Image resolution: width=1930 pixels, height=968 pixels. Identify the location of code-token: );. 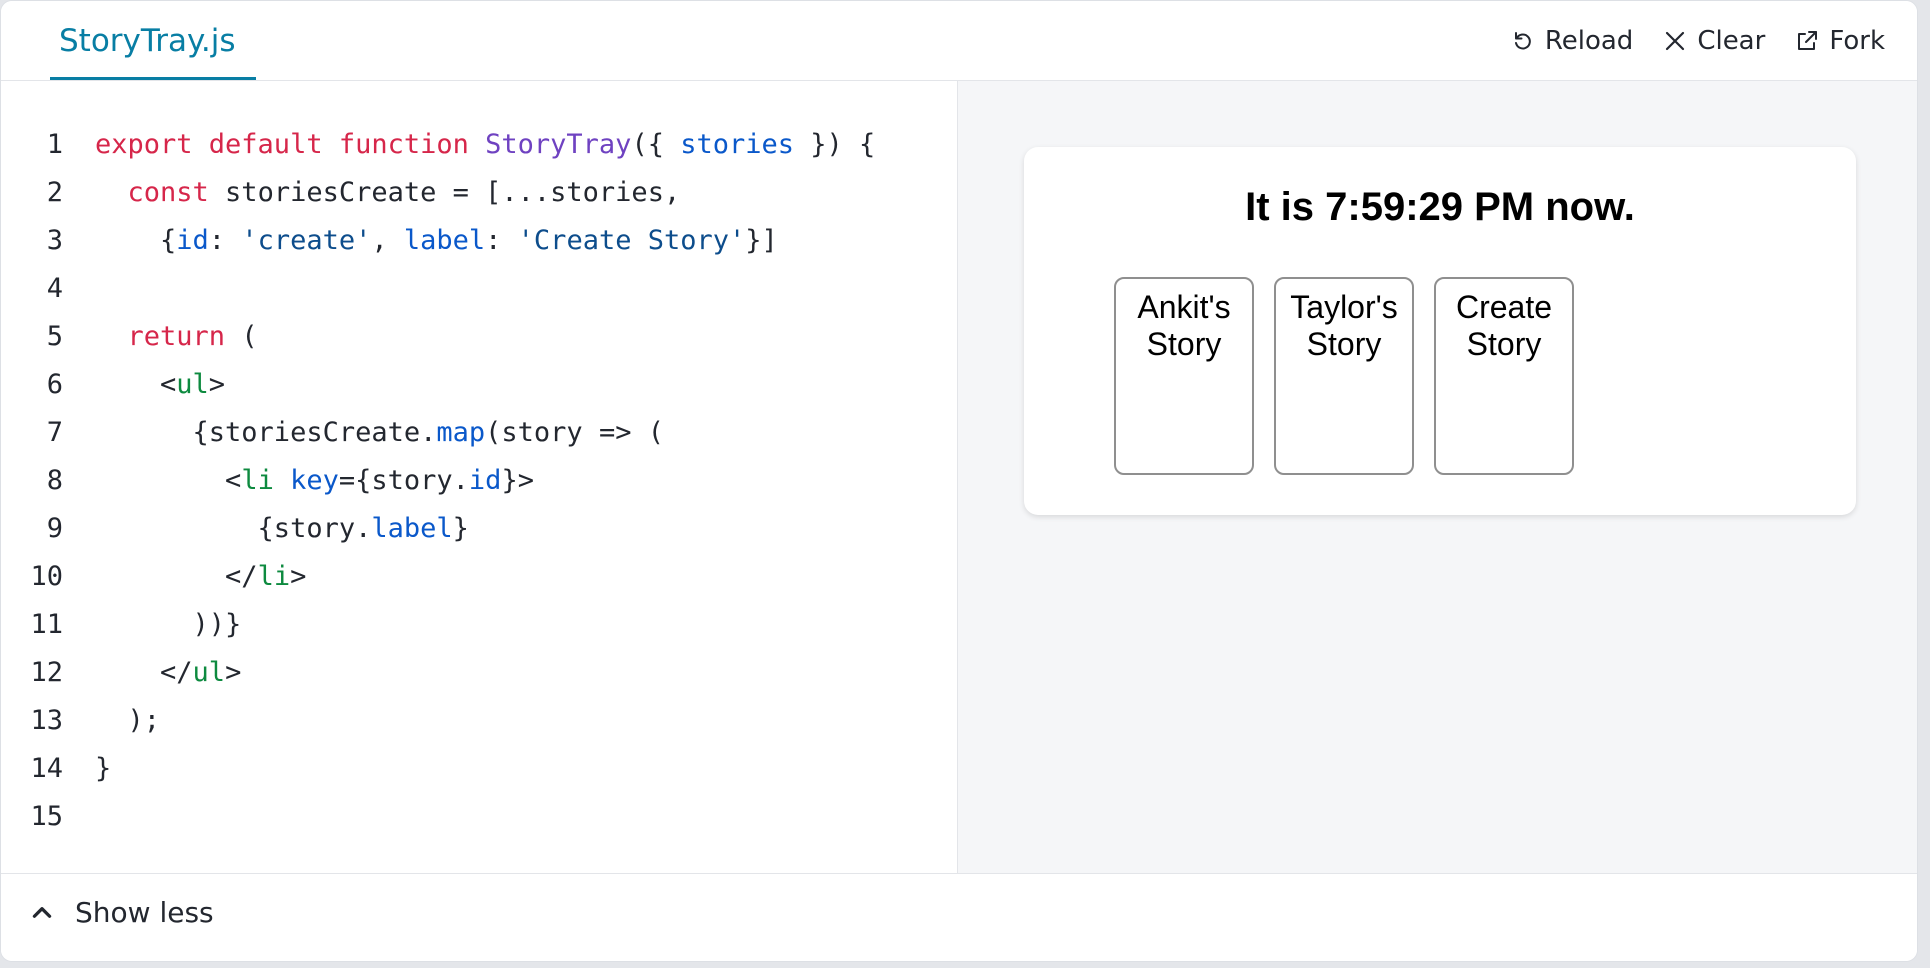
(128, 720).